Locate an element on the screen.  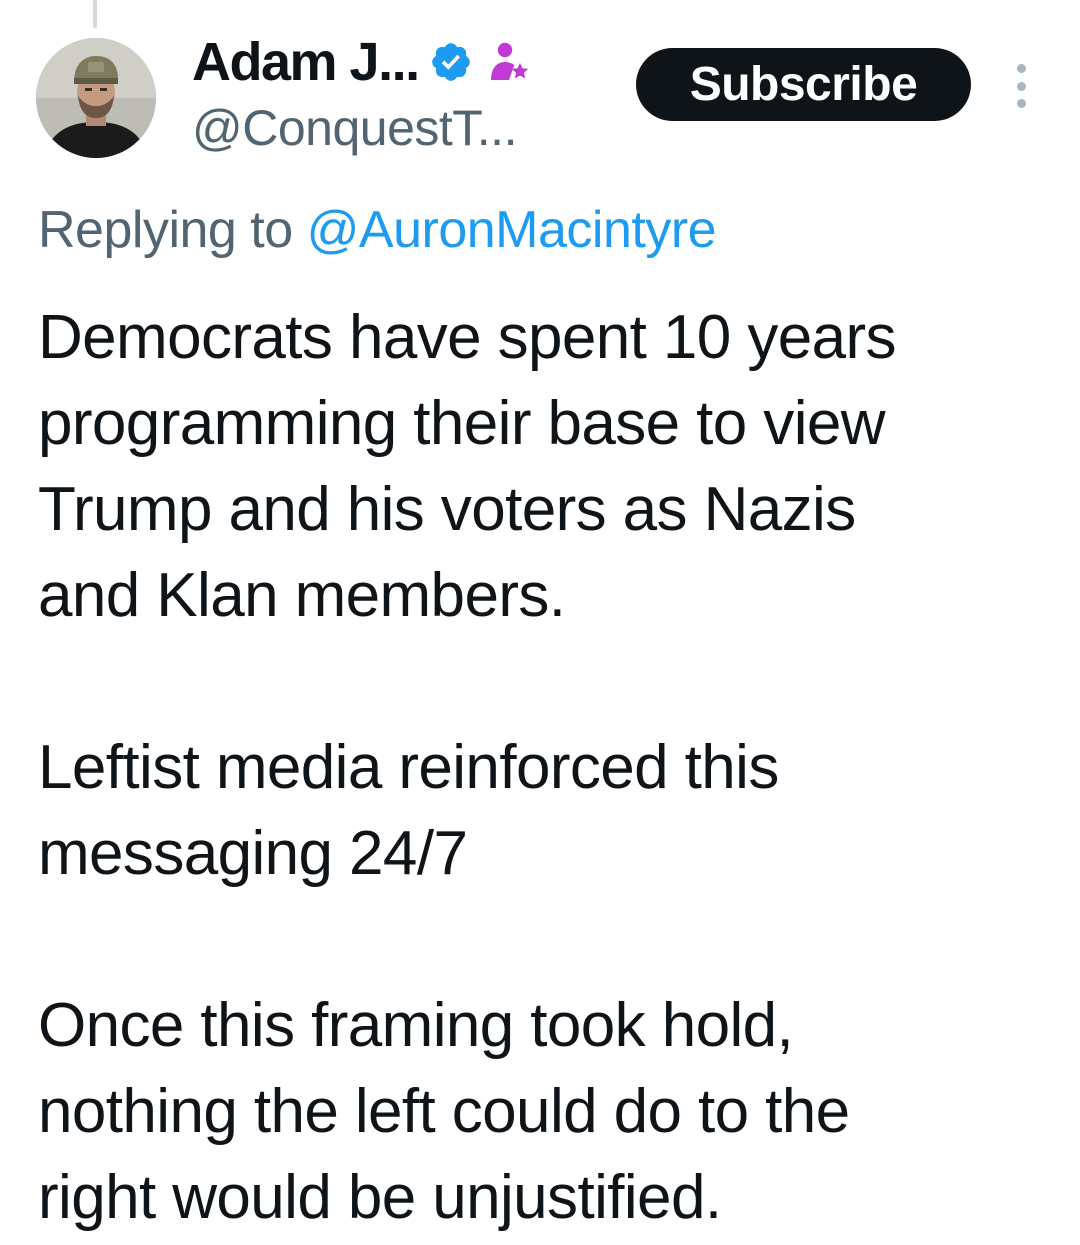
tweet-line: Leftist media reinforced this is located at coordinates (408, 767).